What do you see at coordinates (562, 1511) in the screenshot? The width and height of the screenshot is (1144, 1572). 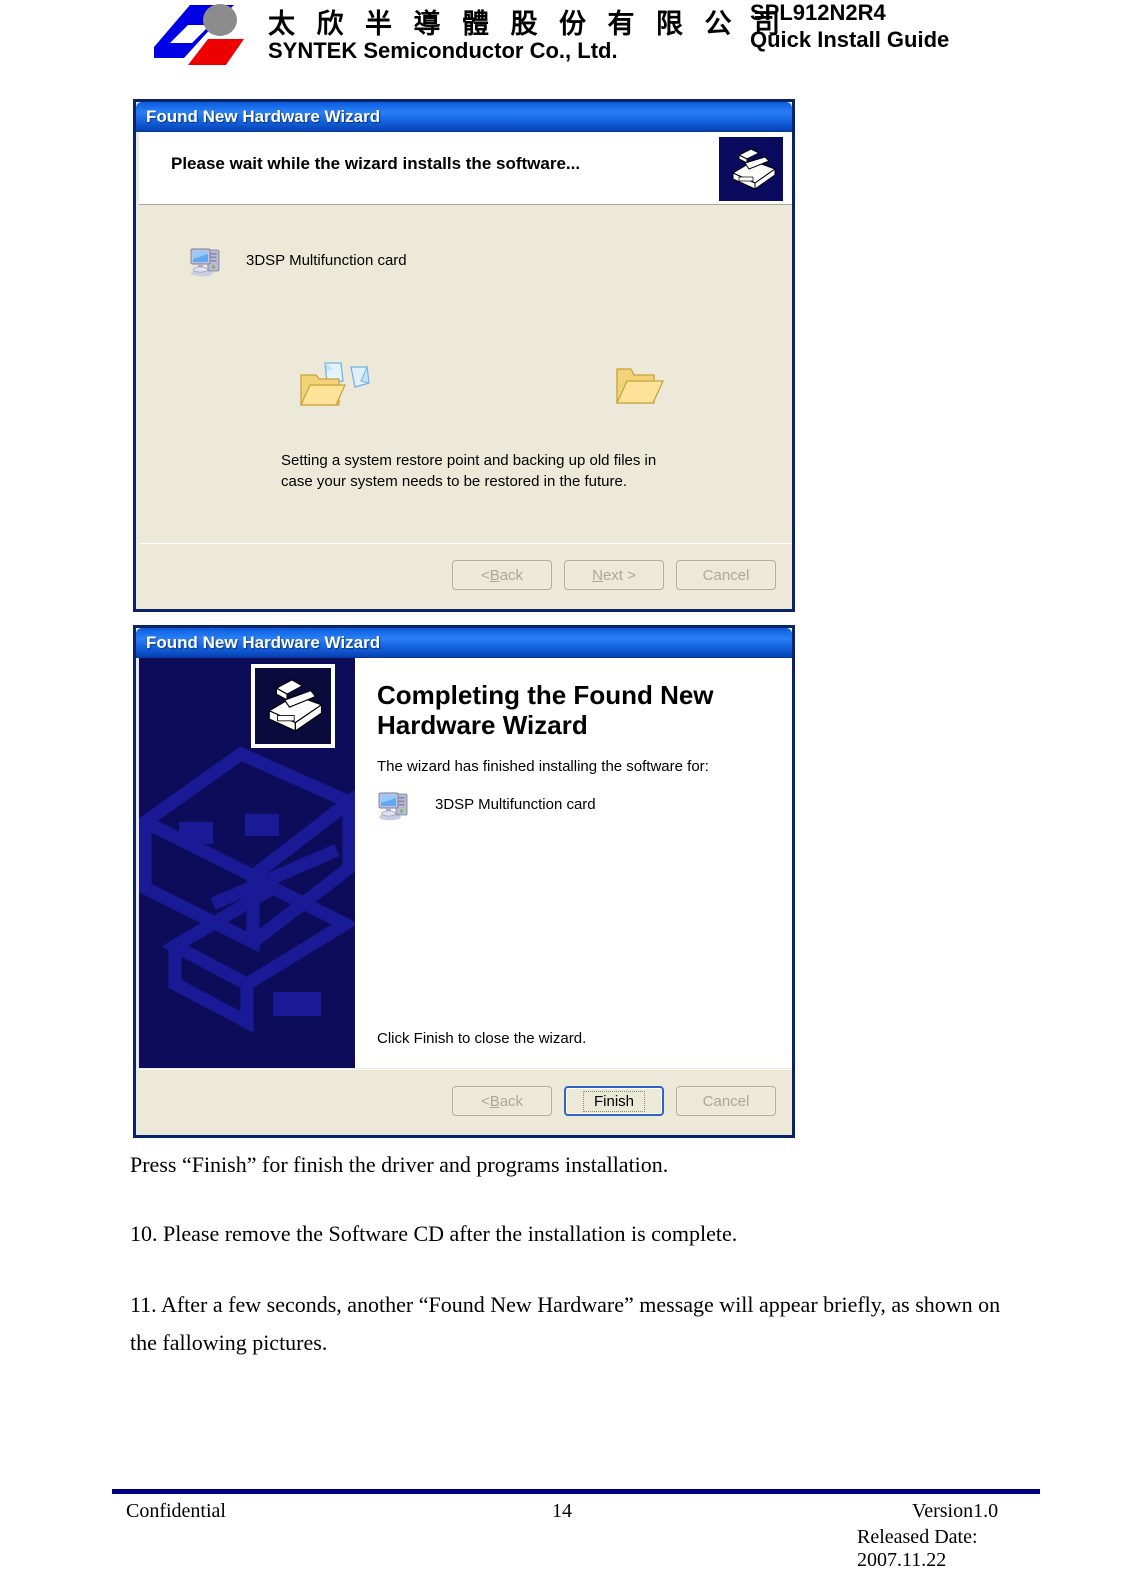 I see `footer-page-number: 14` at bounding box center [562, 1511].